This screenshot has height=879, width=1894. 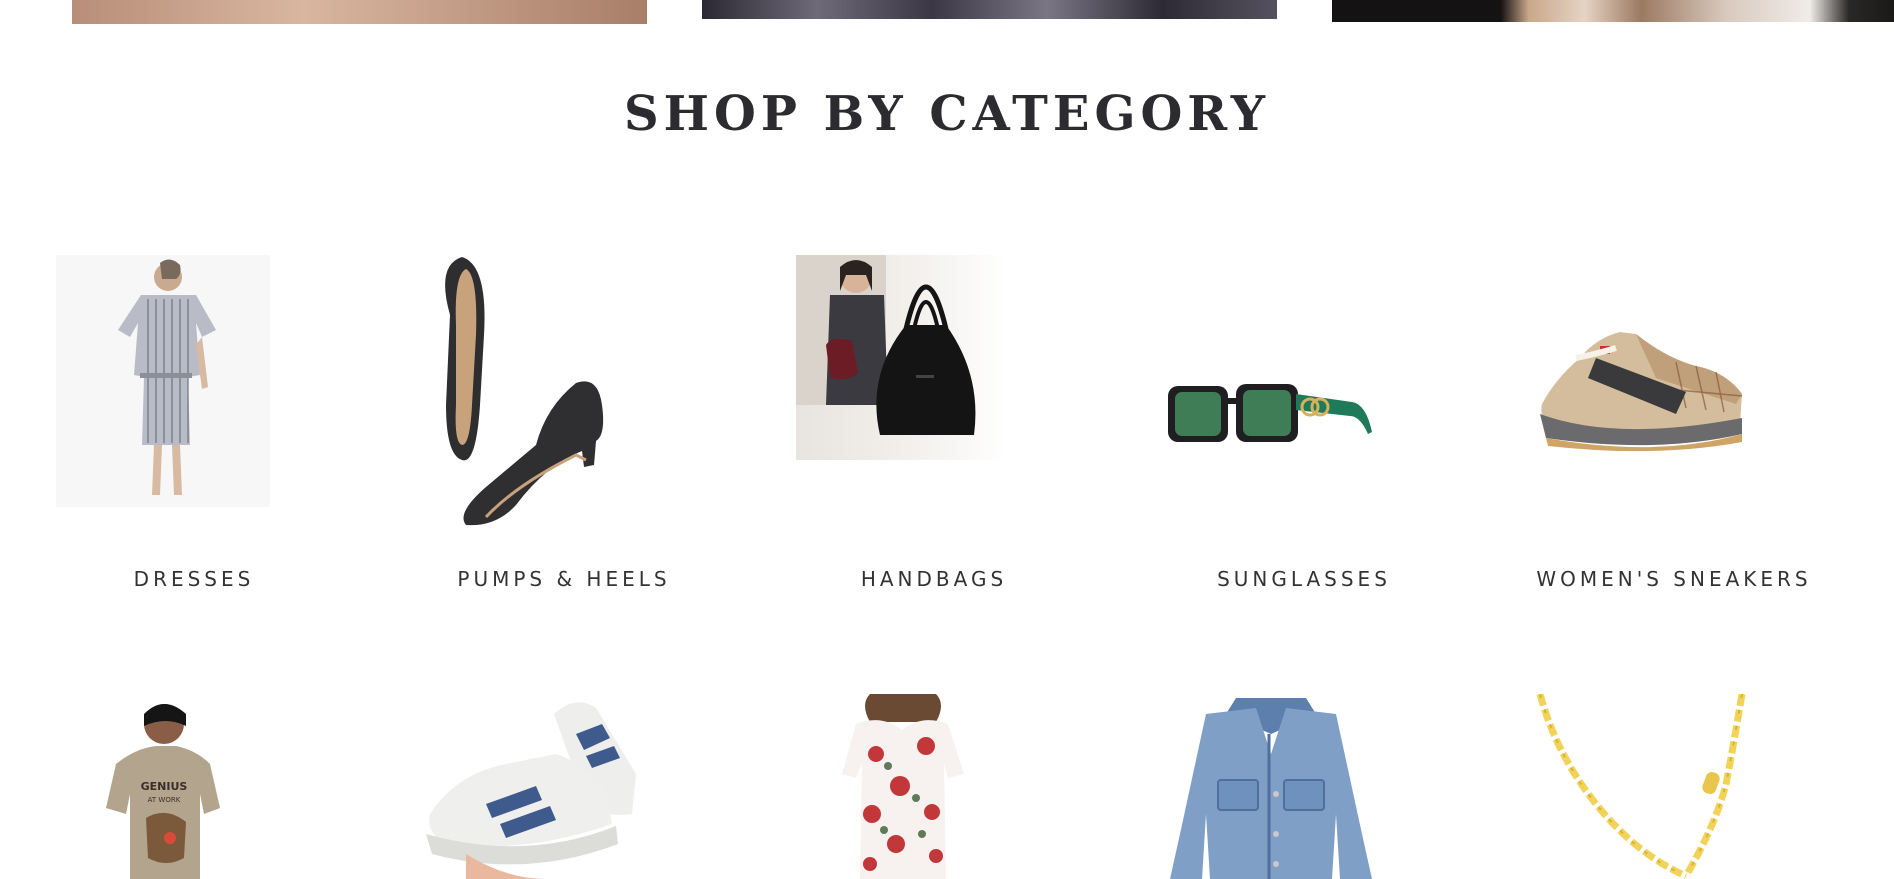 What do you see at coordinates (1641, 786) in the screenshot?
I see `gold-chain-image` at bounding box center [1641, 786].